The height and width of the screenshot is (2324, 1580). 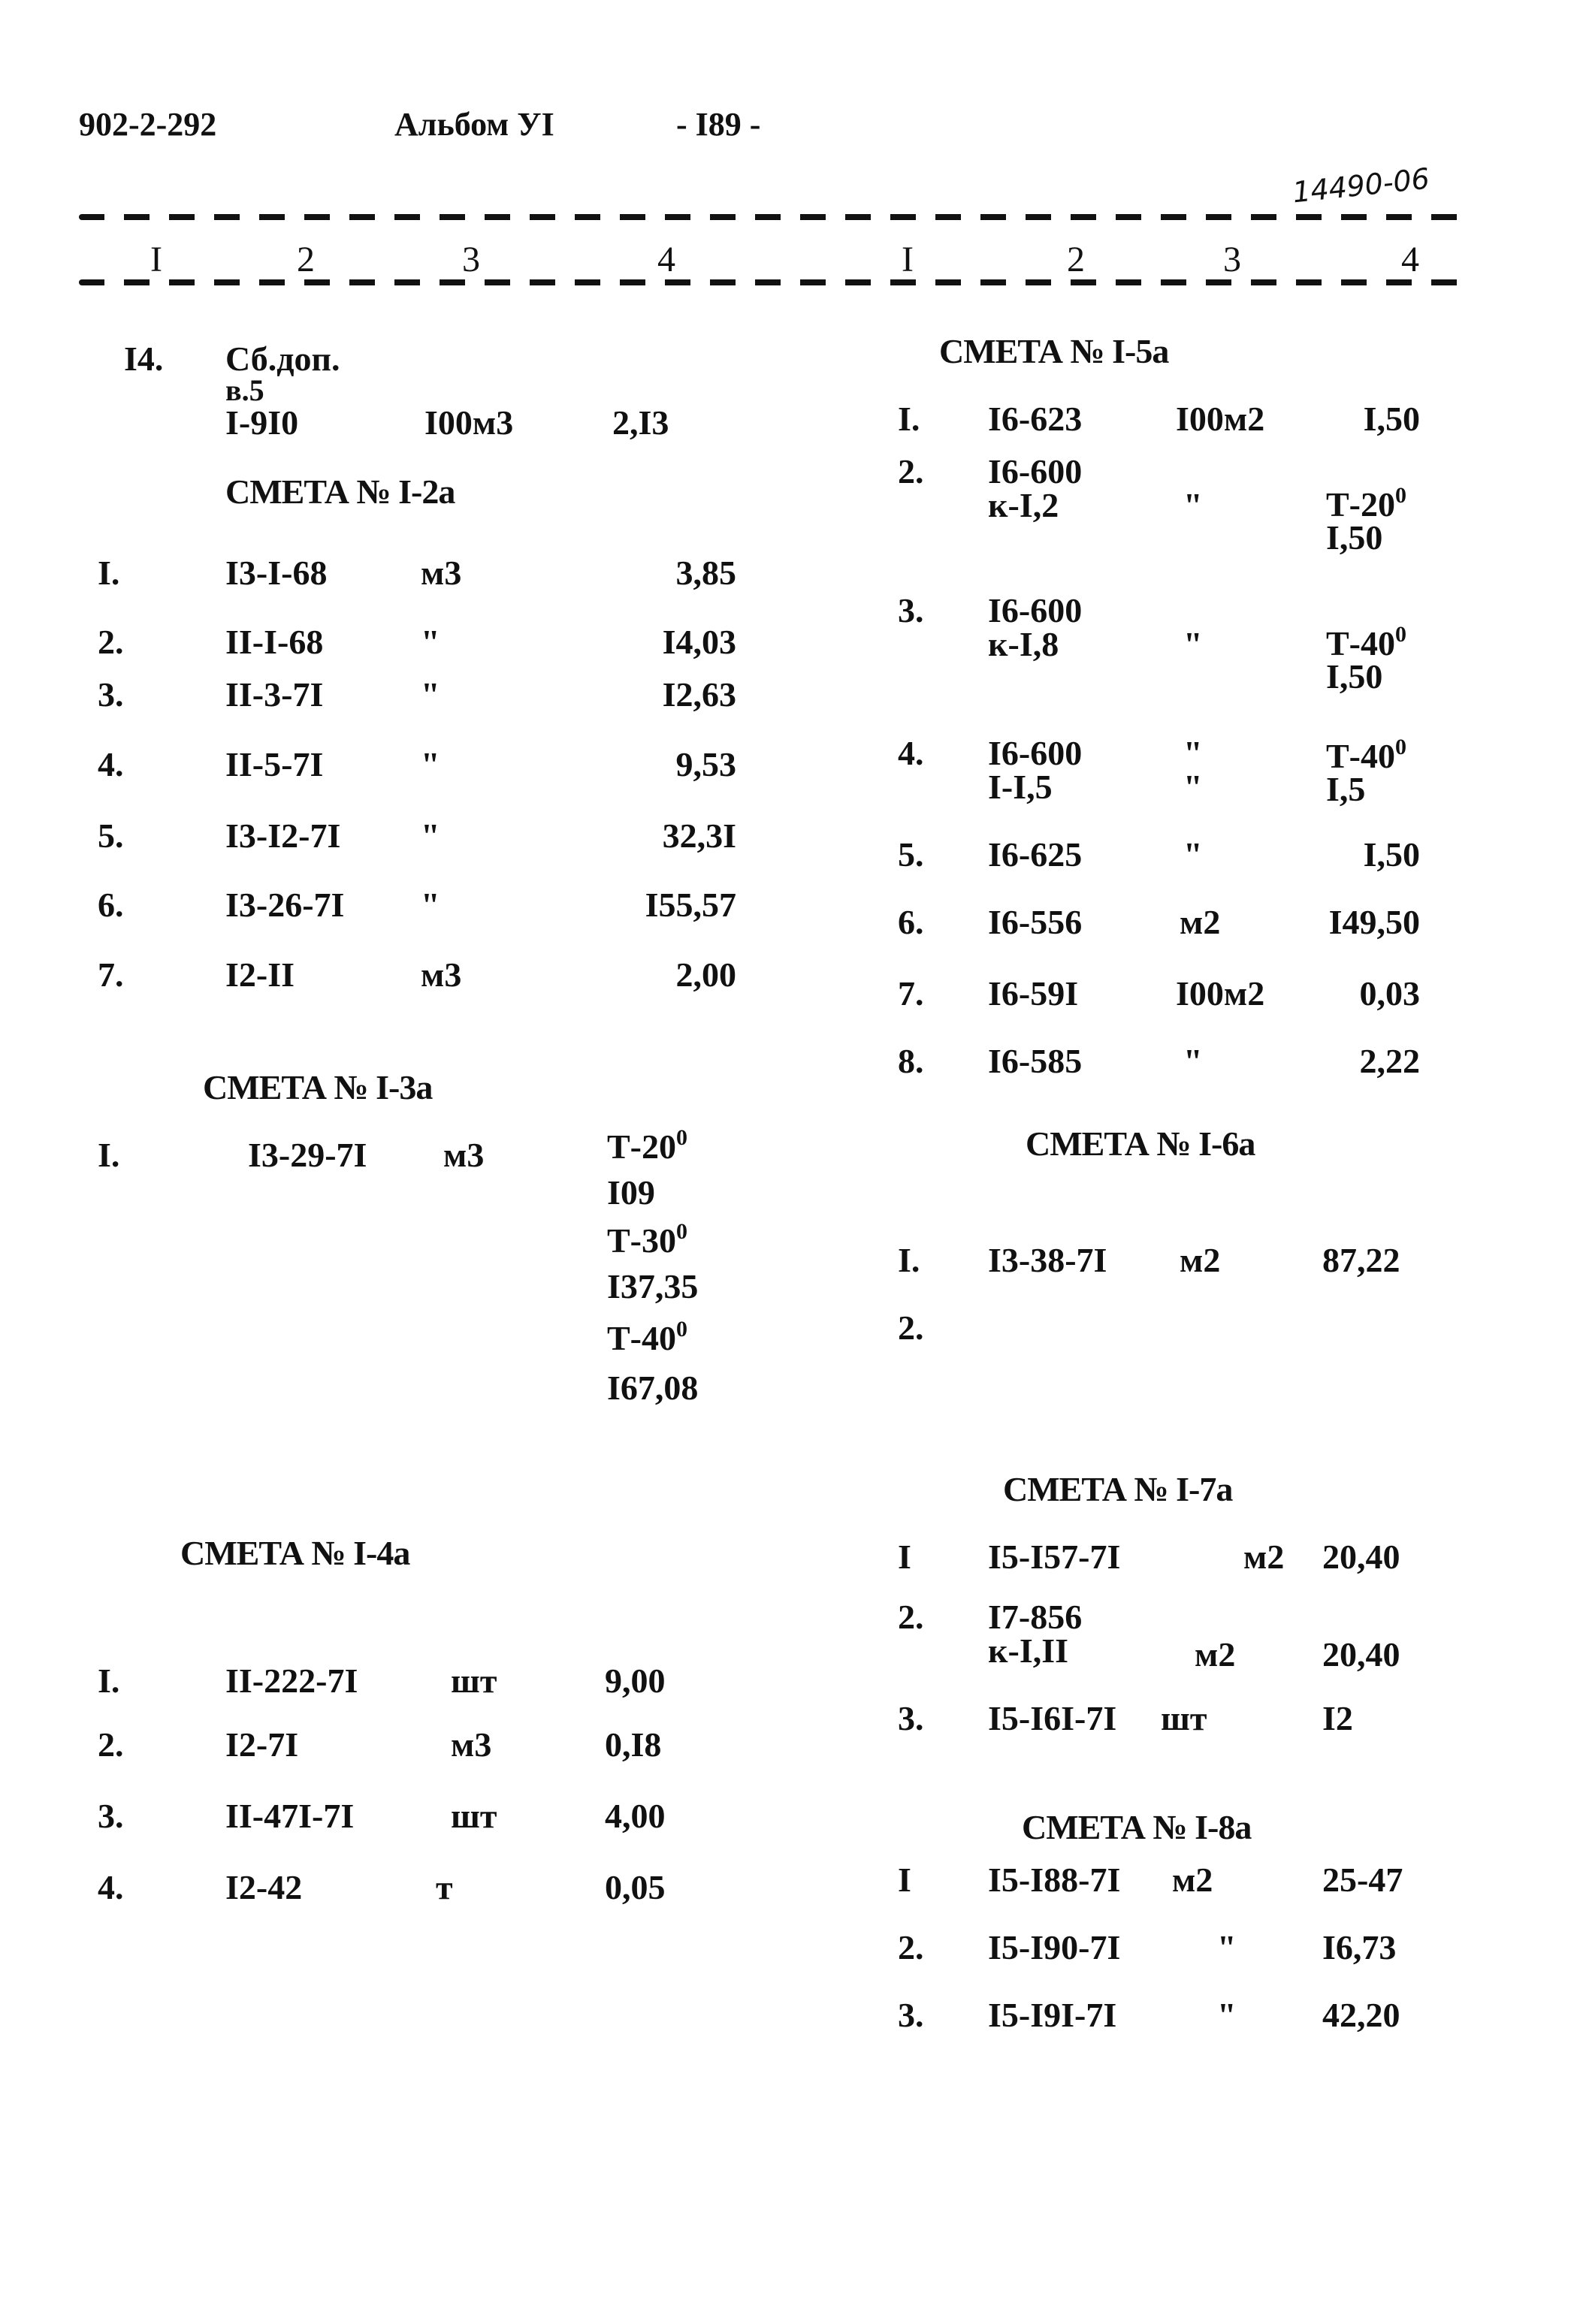 I want to click on rate-coefficient: I-I,5, so click(x=1020, y=787).